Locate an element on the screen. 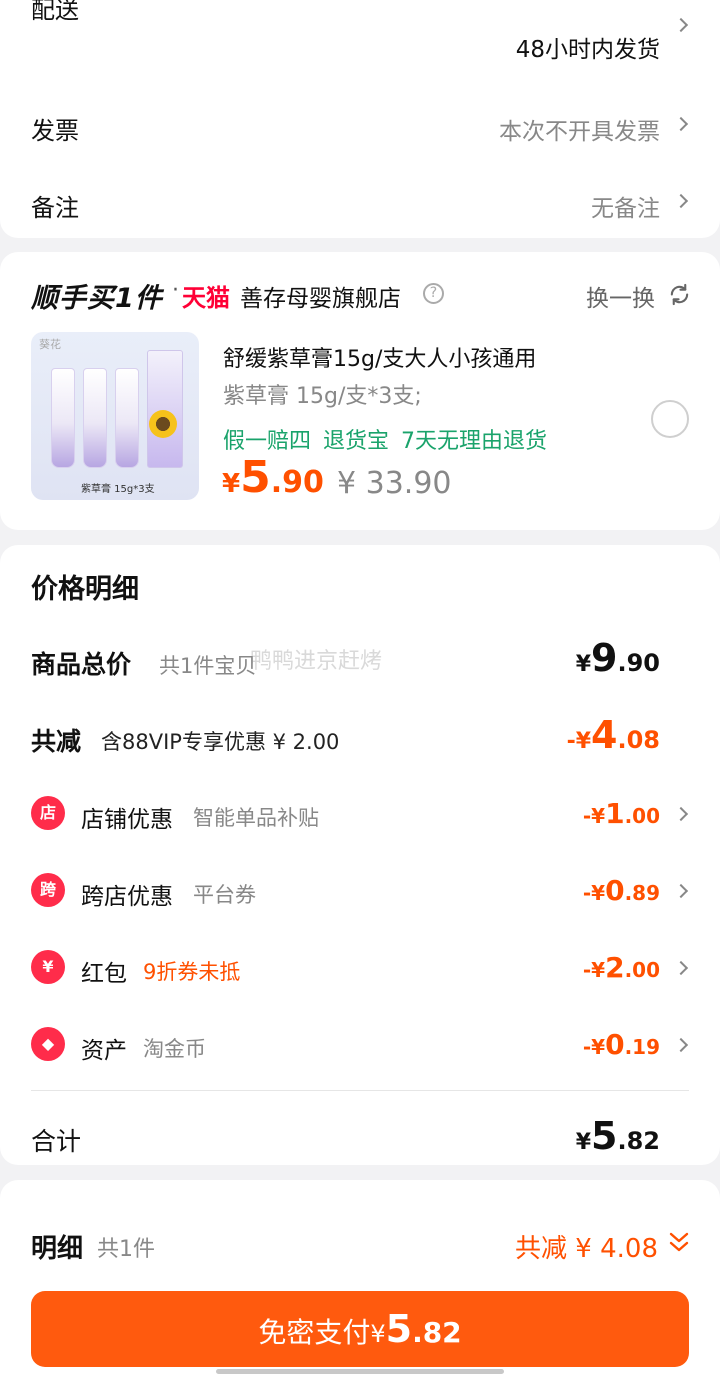 The height and width of the screenshot is (1377, 720). shop-discount-amount: -¥1.00 is located at coordinates (621, 813).